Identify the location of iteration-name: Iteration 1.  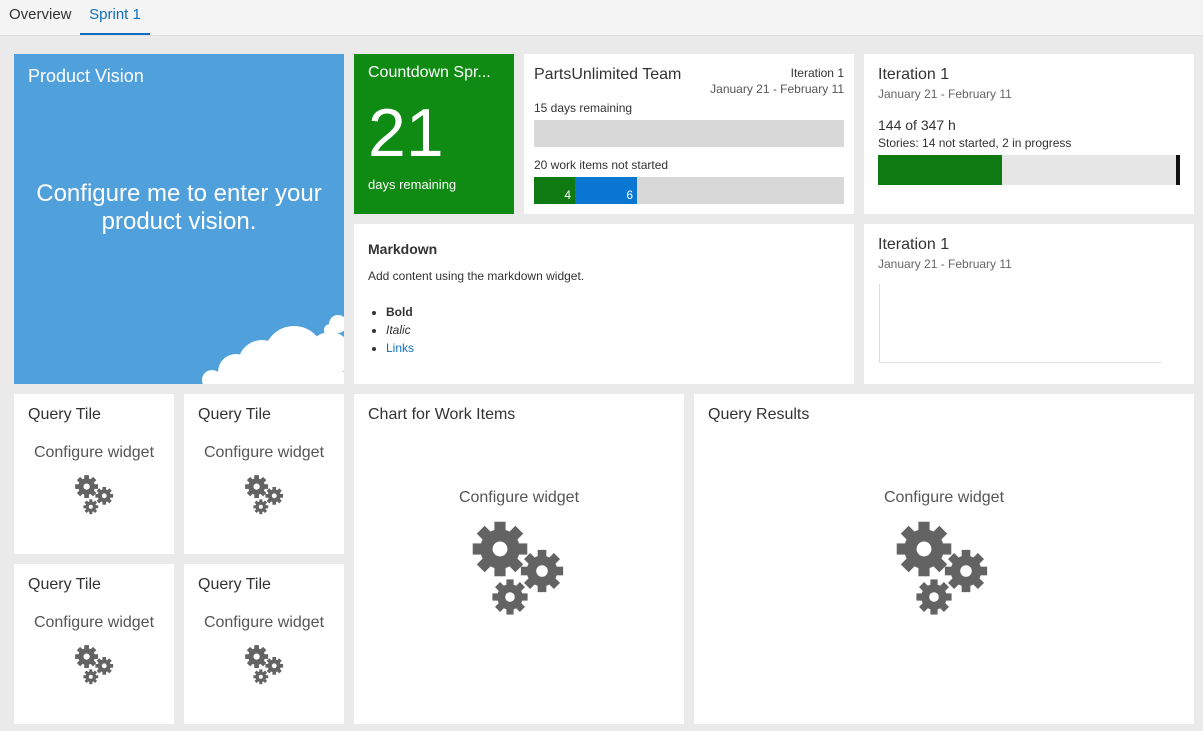
(817, 73).